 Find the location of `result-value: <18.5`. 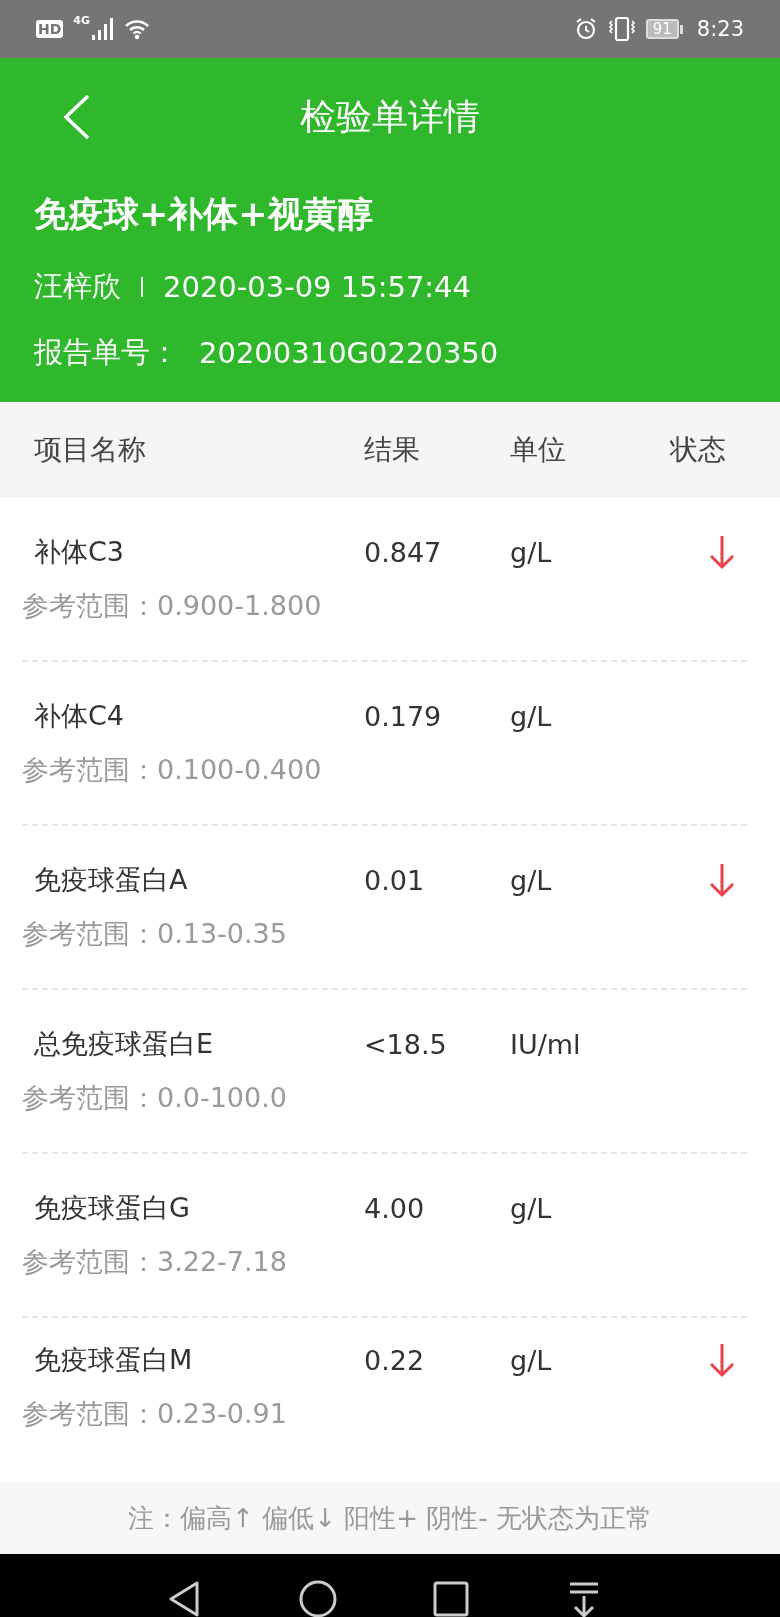

result-value: <18.5 is located at coordinates (406, 1044).